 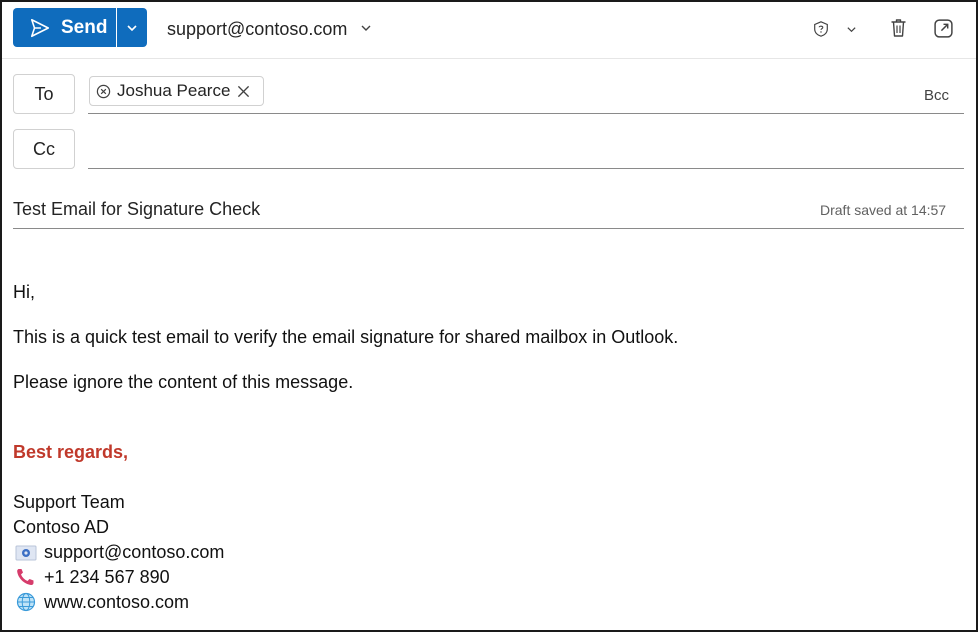 I want to click on recipient-chip: Joshua Pearce, so click(x=176, y=91).